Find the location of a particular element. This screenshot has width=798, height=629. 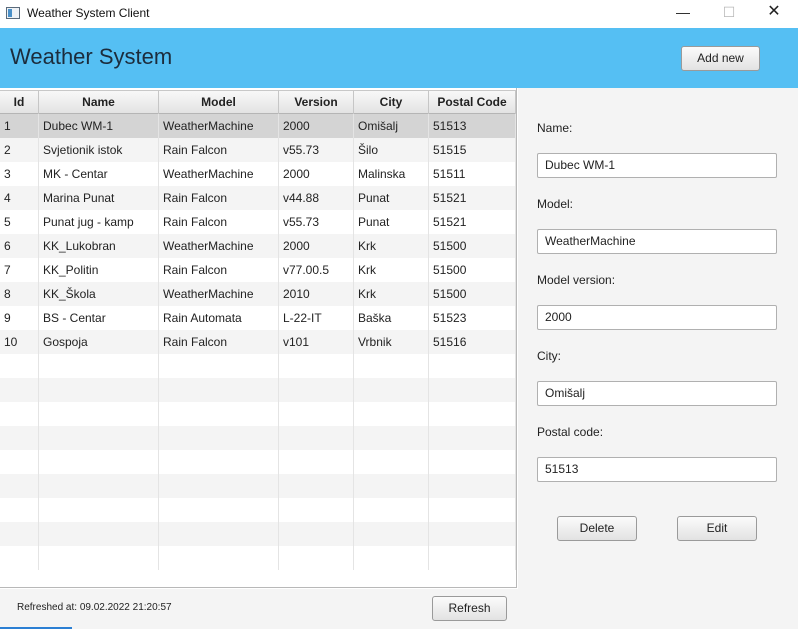

name-label: Name: is located at coordinates (555, 128).